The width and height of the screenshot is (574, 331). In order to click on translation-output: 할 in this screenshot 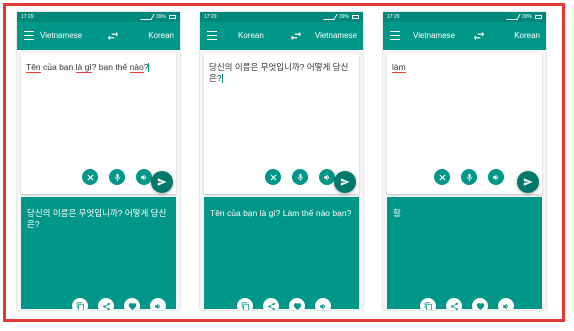, I will do `click(397, 213)`.